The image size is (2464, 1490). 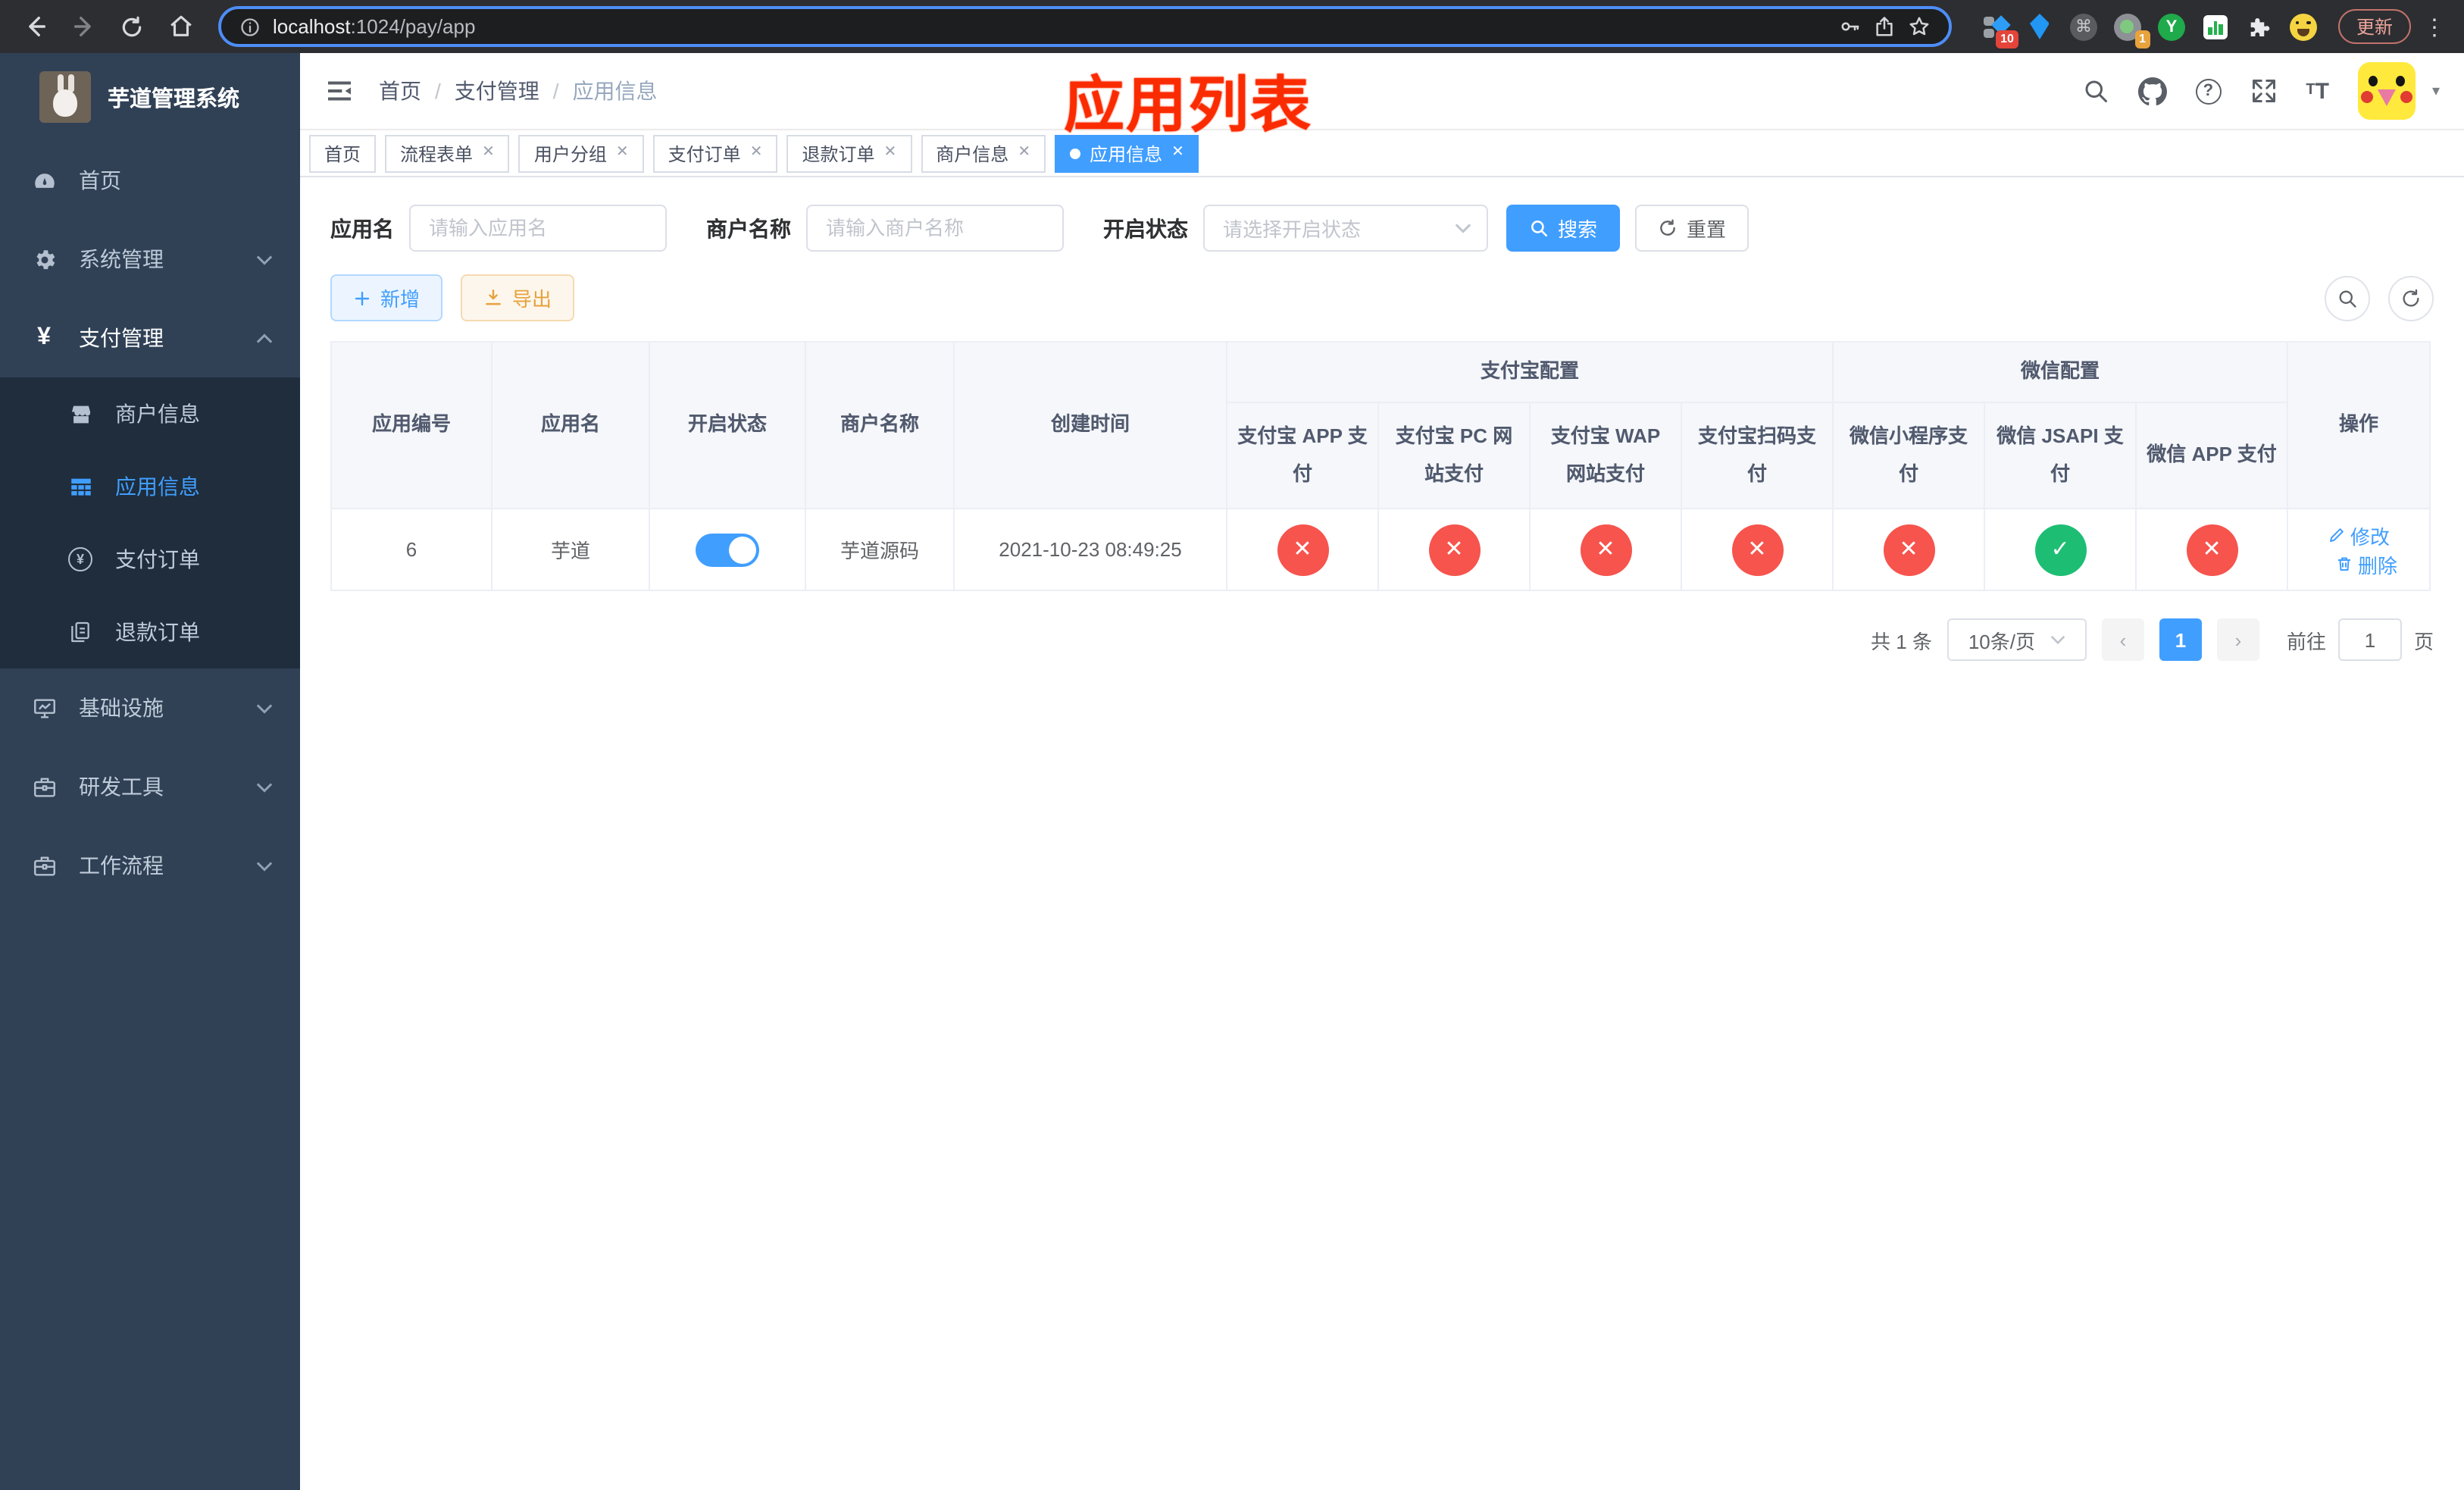 I want to click on cell-created: 2021-10-23 08:49:25, so click(x=1090, y=550).